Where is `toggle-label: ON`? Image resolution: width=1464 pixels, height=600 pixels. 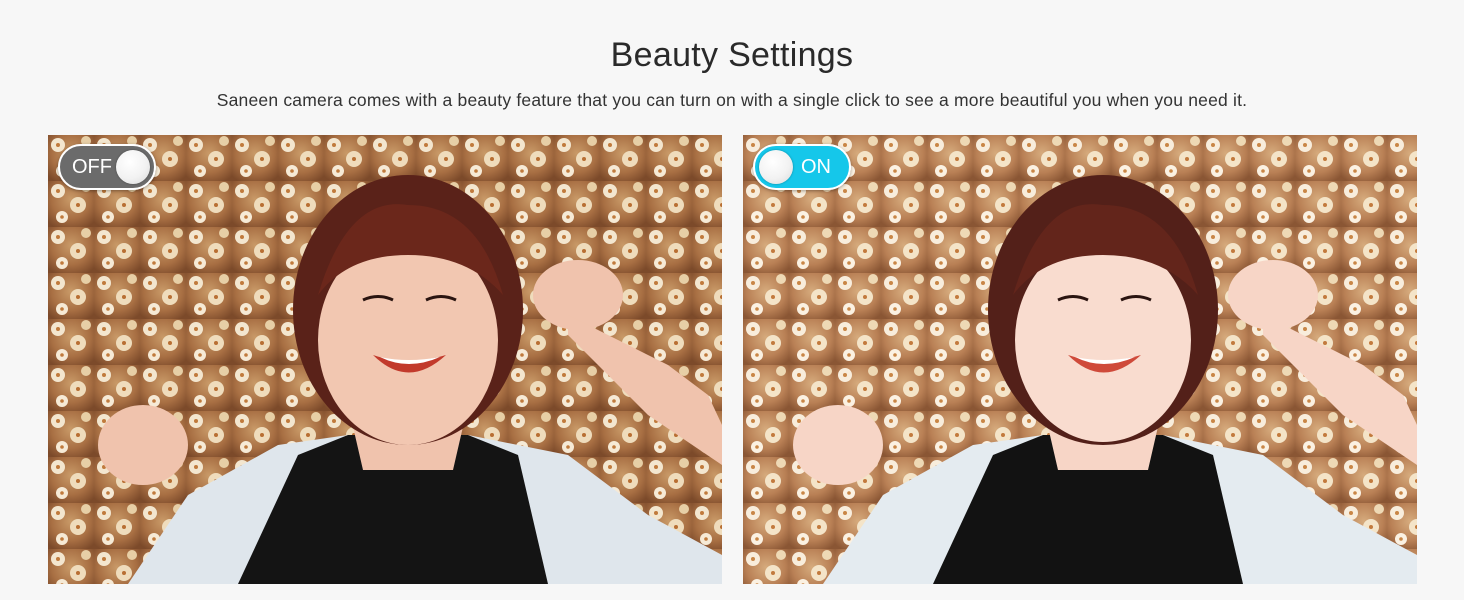
toggle-label: ON is located at coordinates (816, 167).